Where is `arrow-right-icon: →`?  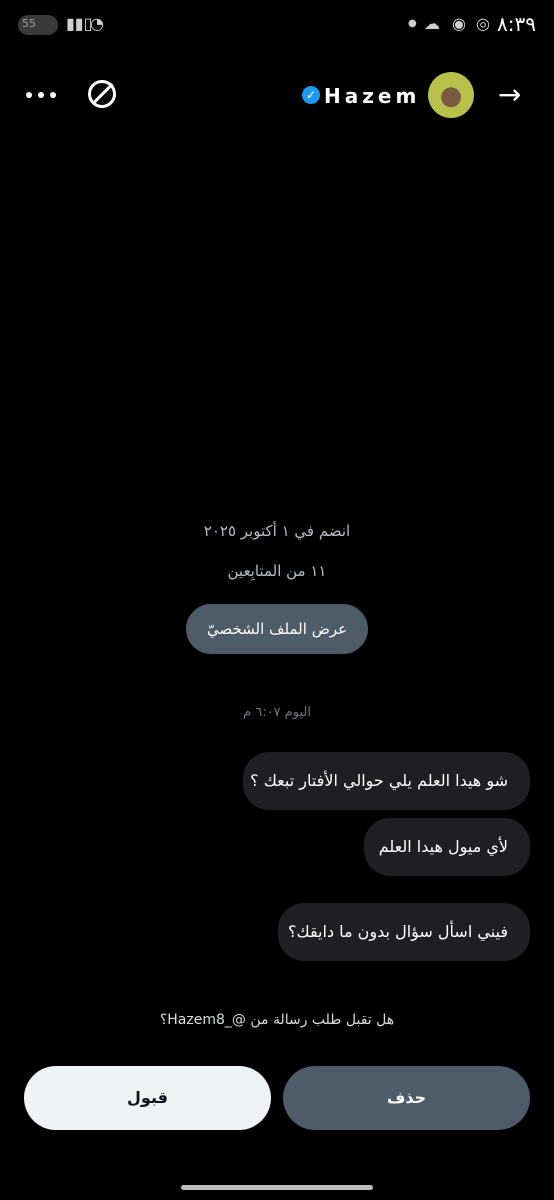 arrow-right-icon: → is located at coordinates (513, 95).